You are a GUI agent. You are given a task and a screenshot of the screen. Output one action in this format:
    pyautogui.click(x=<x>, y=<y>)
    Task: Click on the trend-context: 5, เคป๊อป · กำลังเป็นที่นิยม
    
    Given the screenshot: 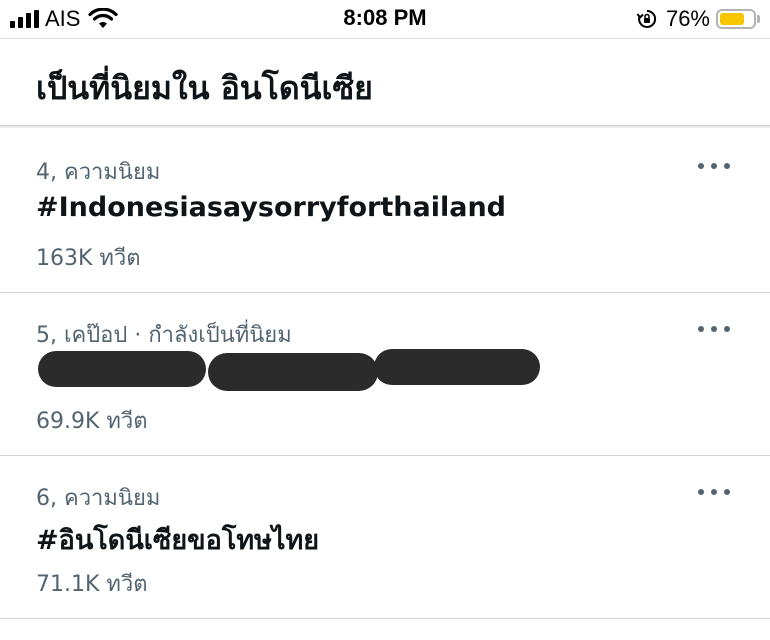 What is the action you would take?
    pyautogui.click(x=164, y=335)
    